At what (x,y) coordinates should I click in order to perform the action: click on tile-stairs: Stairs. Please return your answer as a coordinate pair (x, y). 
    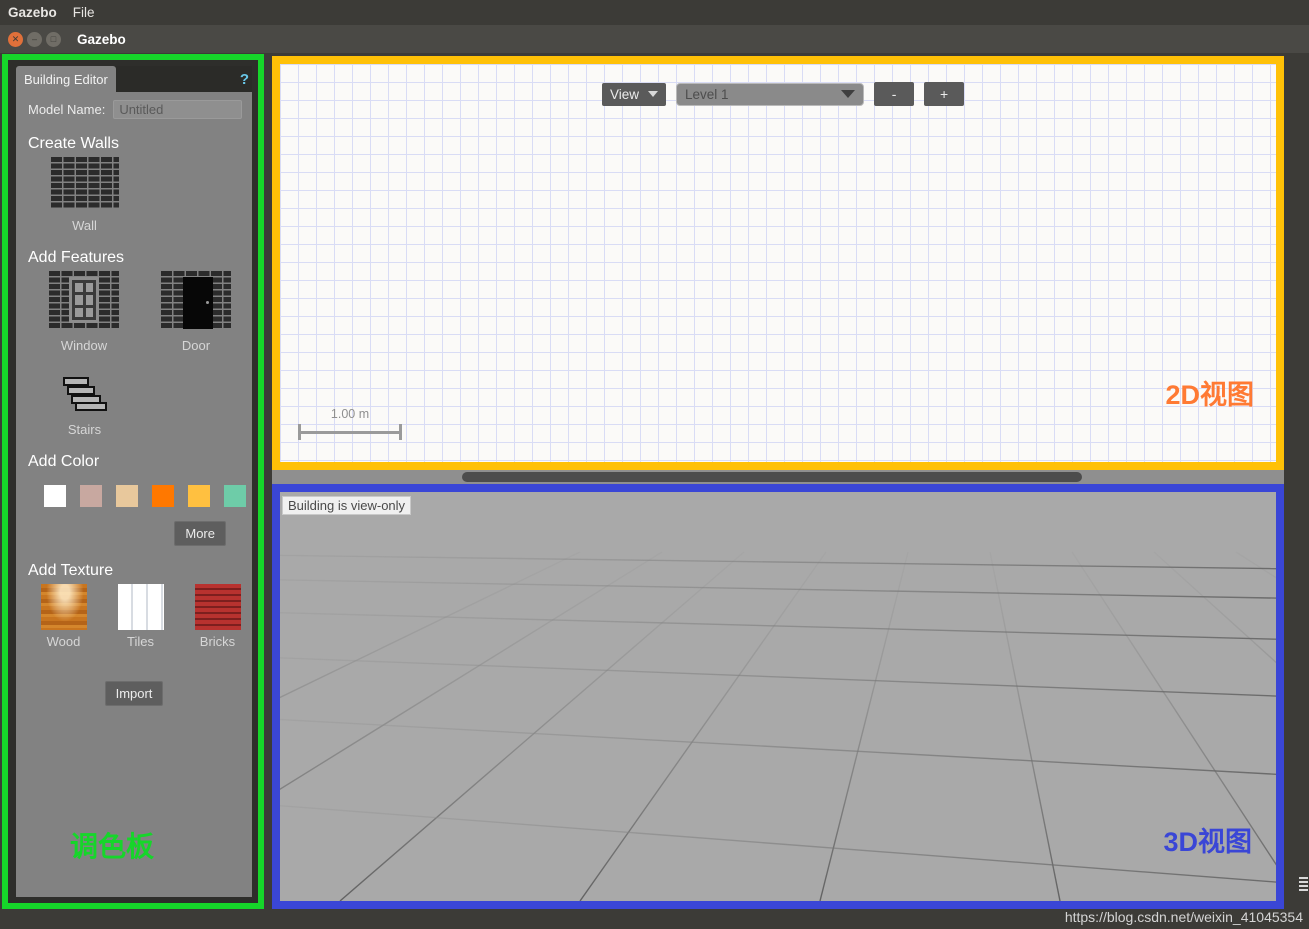
    Looking at the image, I should click on (84, 406).